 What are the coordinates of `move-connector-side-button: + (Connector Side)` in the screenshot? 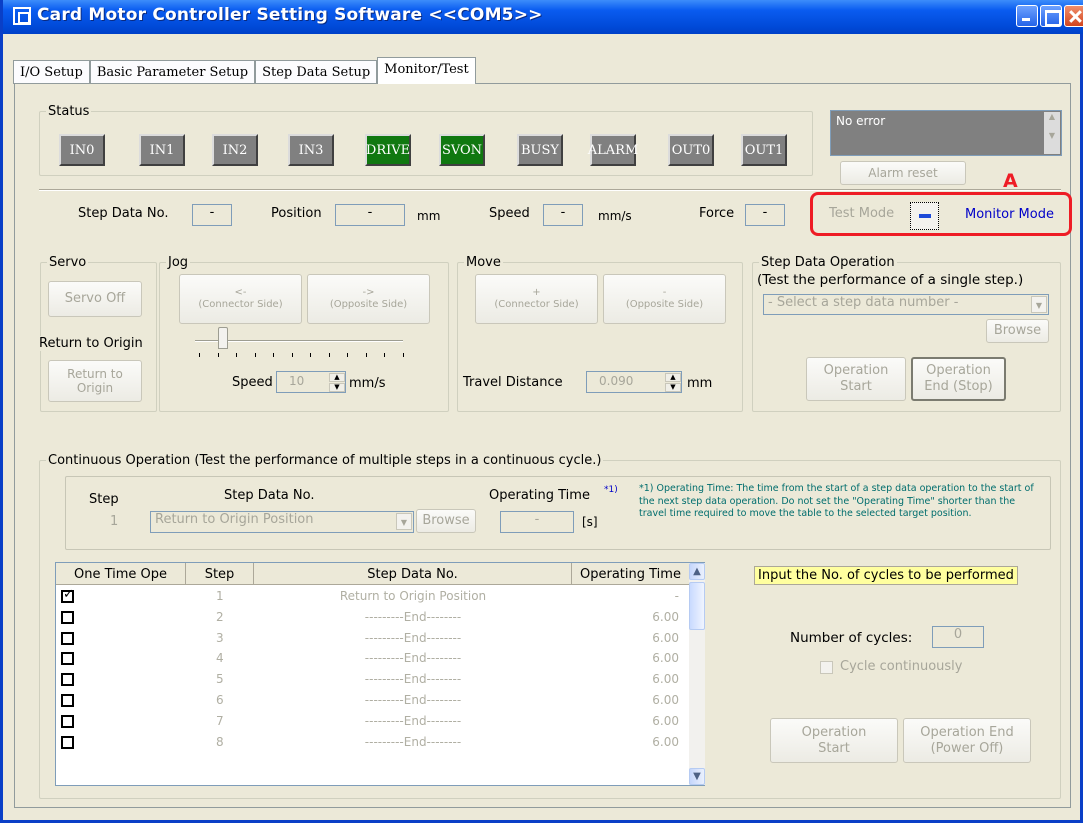 It's located at (536, 299).